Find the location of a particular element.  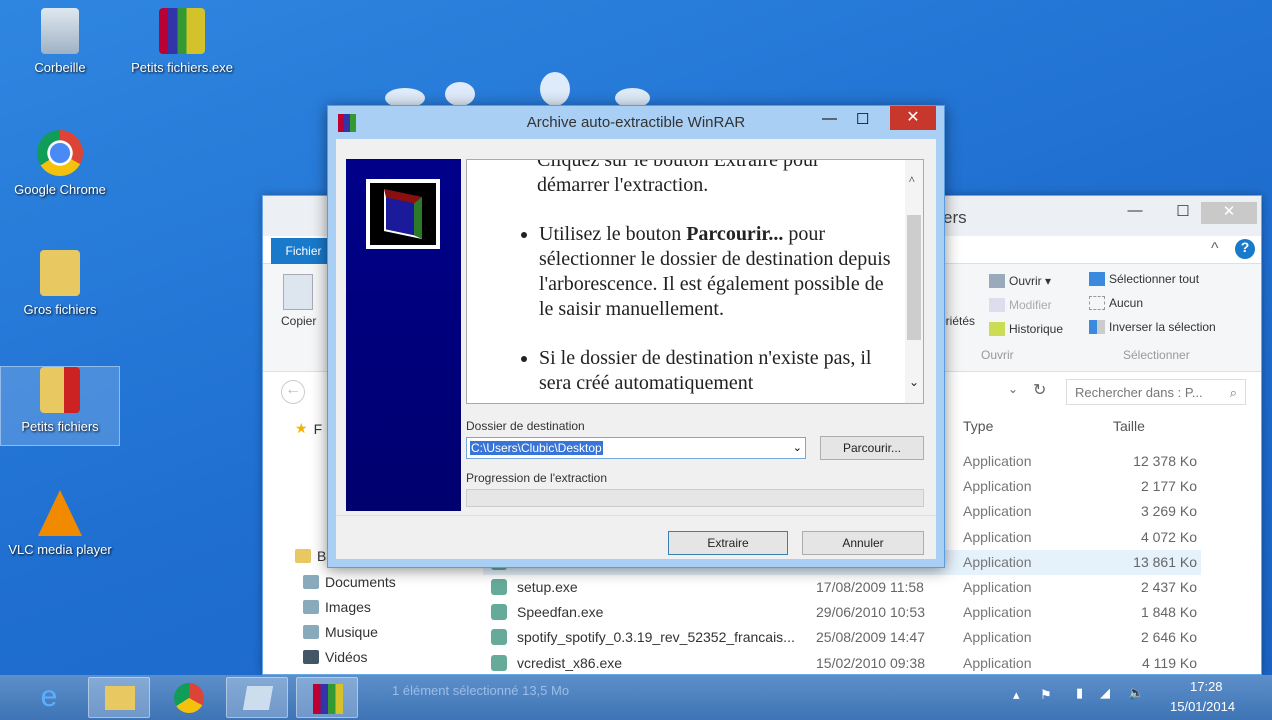

file-icon is located at coordinates (499, 662).